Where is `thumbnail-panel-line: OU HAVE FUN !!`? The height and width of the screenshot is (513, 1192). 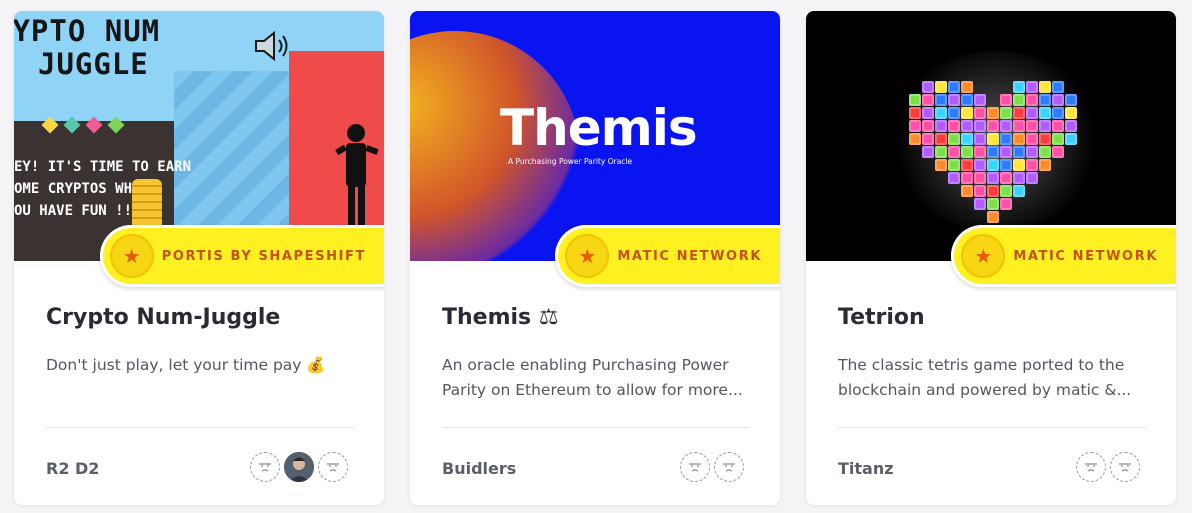 thumbnail-panel-line: OU HAVE FUN !! is located at coordinates (73, 211).